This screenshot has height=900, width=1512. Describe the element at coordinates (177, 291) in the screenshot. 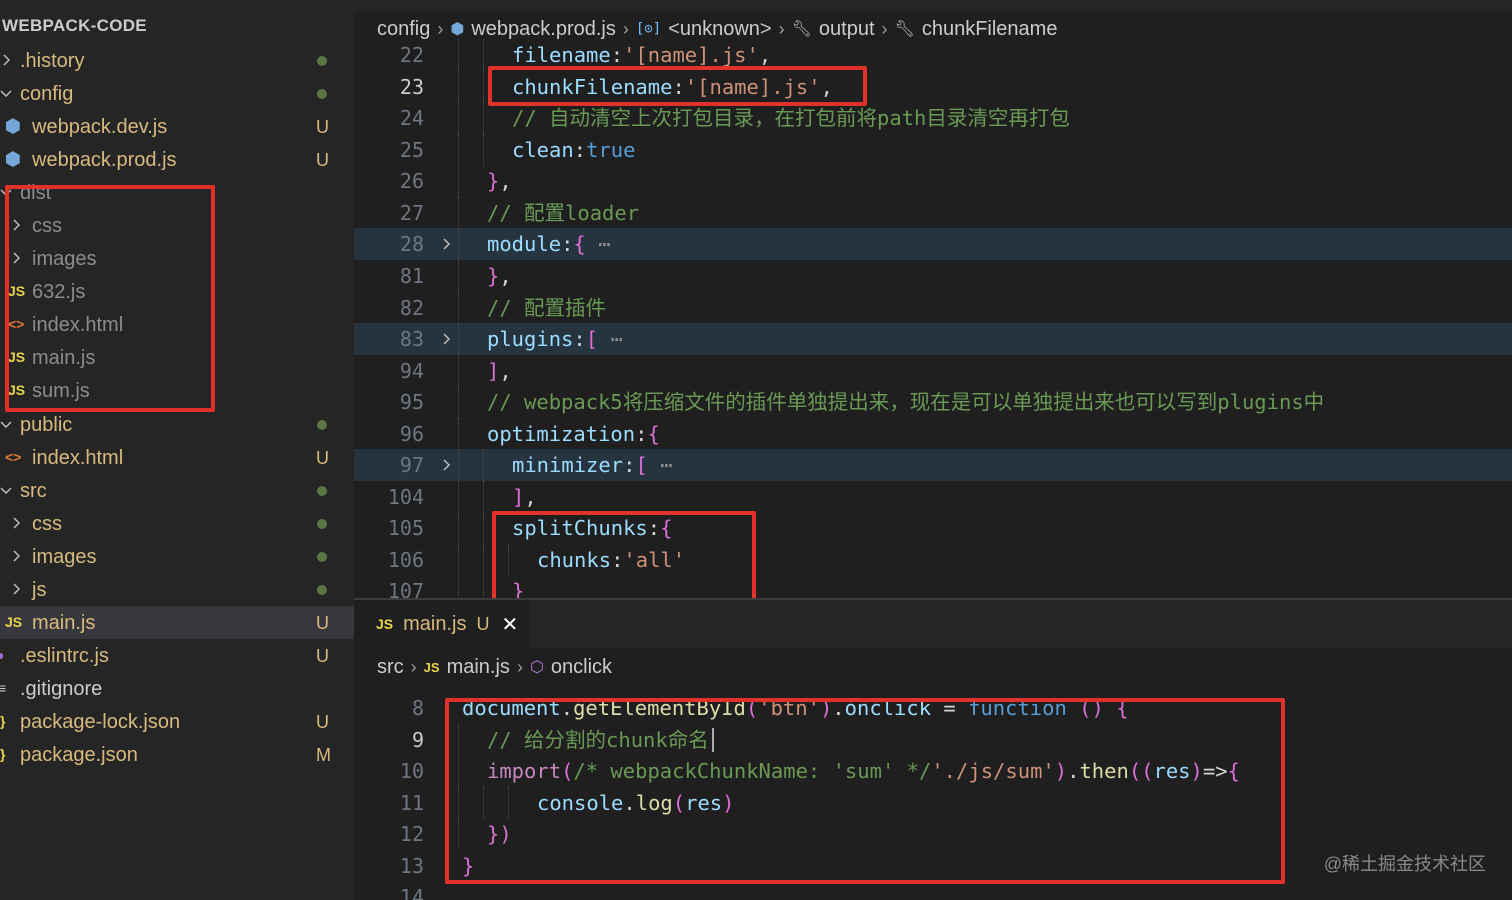

I see `tree-item: JS 632.js` at that location.